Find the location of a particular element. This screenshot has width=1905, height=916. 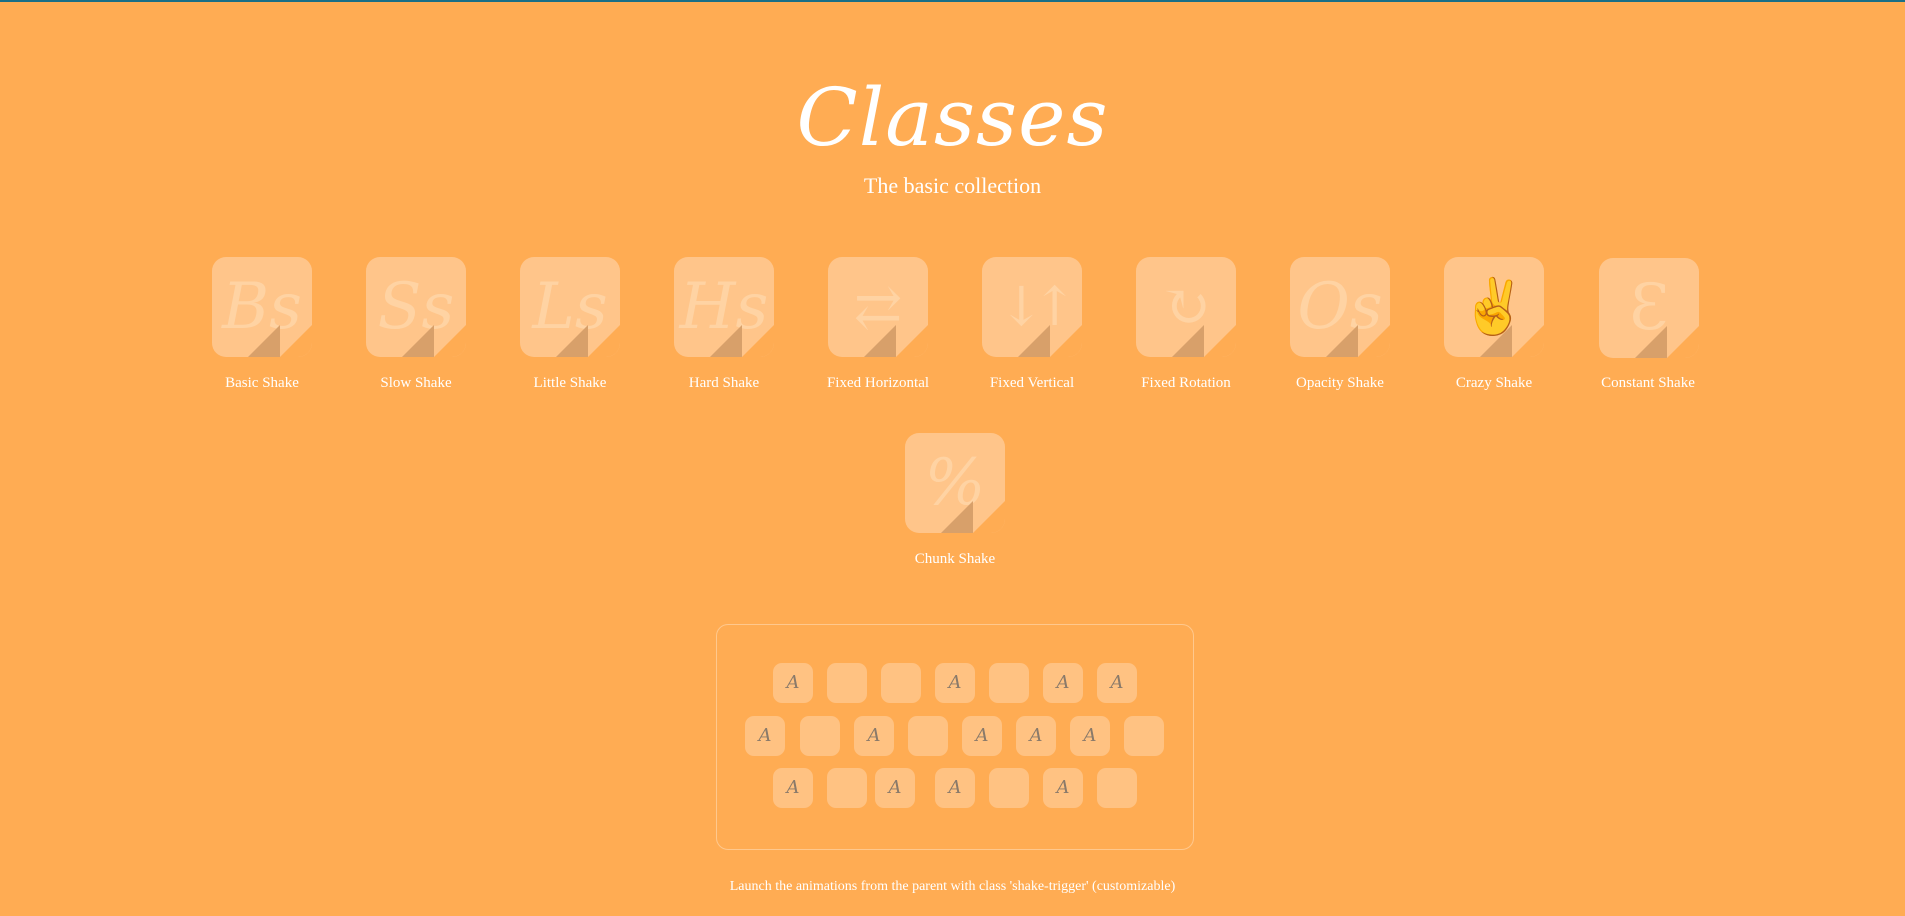

tile-fixed-vertical: ↓↑ is located at coordinates (1032, 307).